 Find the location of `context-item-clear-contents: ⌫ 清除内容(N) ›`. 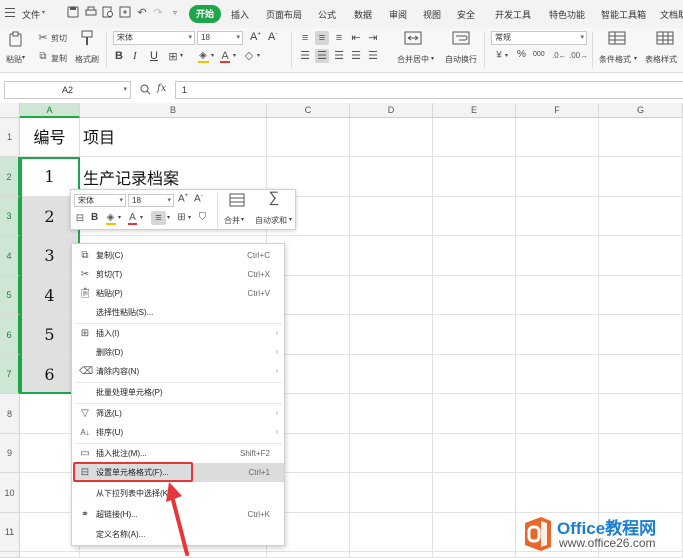

context-item-clear-contents: ⌫ 清除内容(N) › is located at coordinates (178, 371).